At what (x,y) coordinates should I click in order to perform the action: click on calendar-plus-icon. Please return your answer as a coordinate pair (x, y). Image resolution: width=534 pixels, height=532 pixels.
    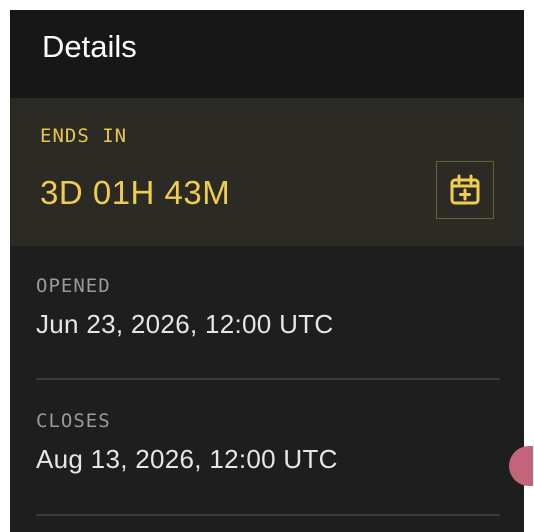
    Looking at the image, I should click on (465, 189).